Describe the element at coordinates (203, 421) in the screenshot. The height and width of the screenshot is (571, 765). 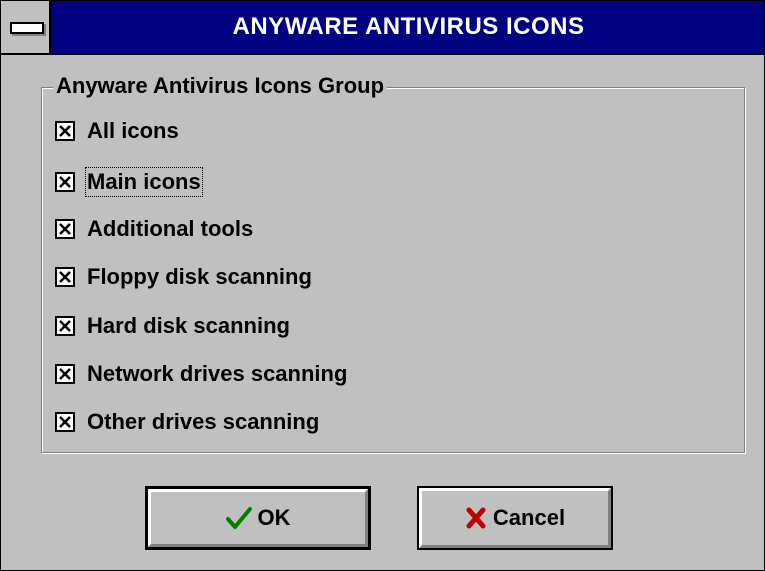
I see `checkbox-label: Other drives scanning` at that location.